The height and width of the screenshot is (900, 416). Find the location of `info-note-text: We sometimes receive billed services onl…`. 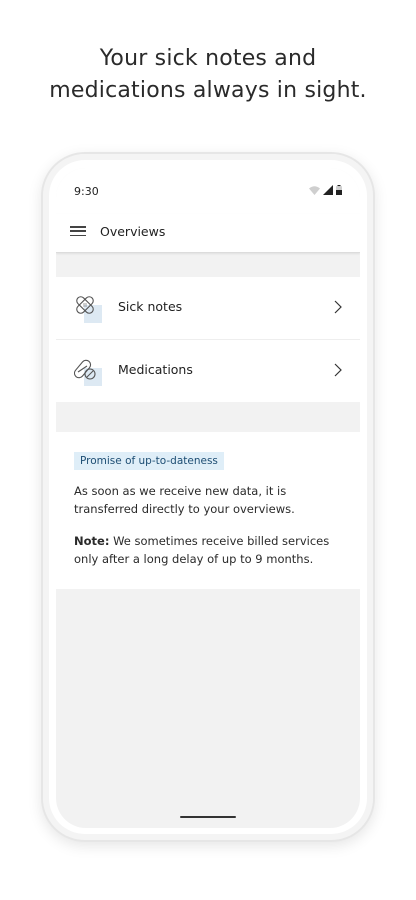

info-note-text: We sometimes receive billed services onl… is located at coordinates (202, 550).